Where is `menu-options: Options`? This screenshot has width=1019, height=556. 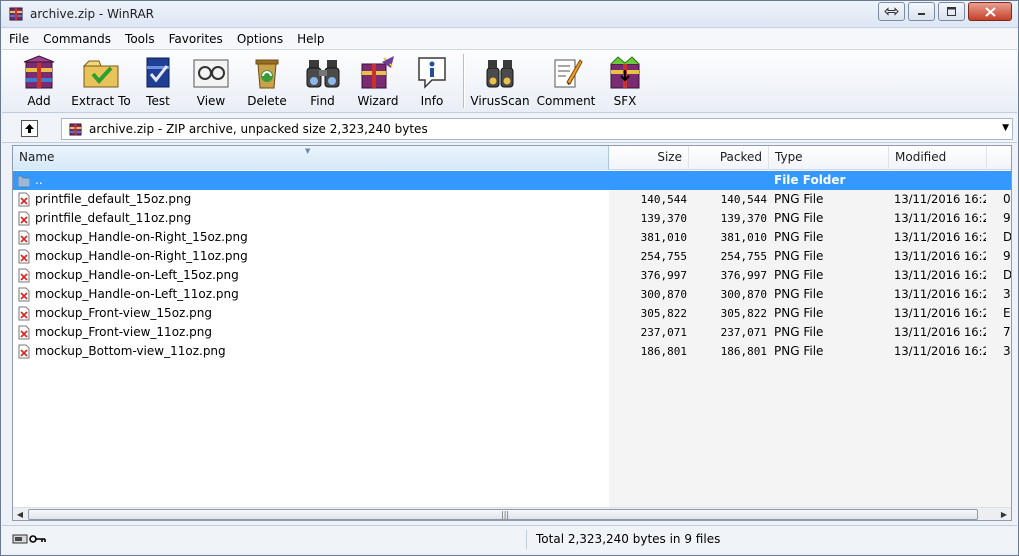
menu-options: Options is located at coordinates (260, 39).